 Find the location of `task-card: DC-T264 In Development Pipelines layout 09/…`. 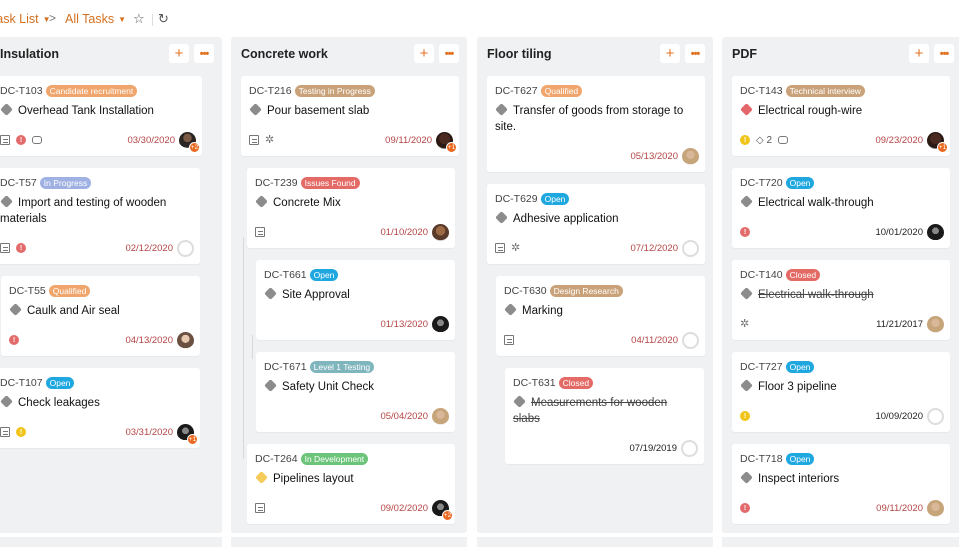

task-card: DC-T264 In Development Pipelines layout 09/… is located at coordinates (351, 484).